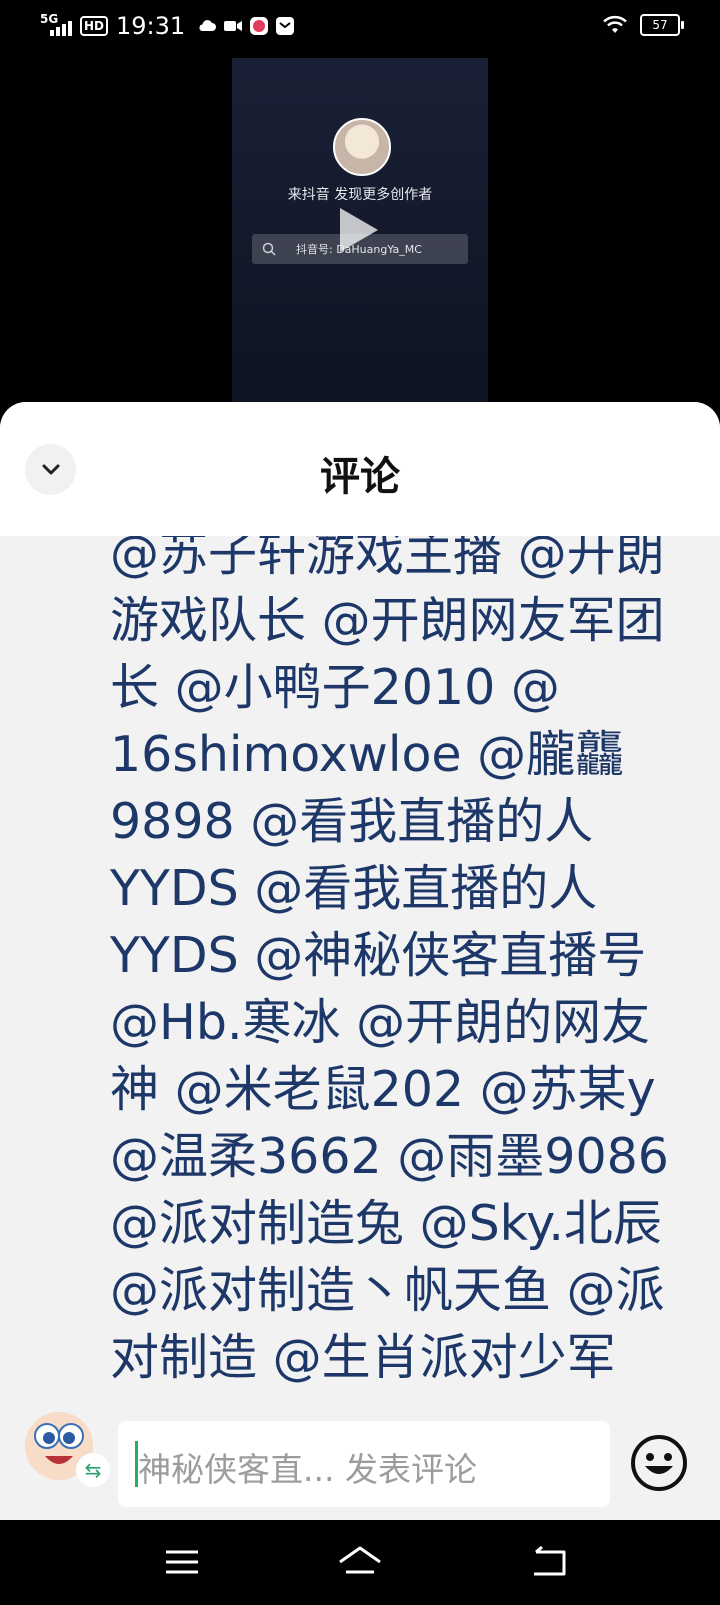  I want to click on comment-line: 对制造 @生肖派对少军, so click(363, 1357).